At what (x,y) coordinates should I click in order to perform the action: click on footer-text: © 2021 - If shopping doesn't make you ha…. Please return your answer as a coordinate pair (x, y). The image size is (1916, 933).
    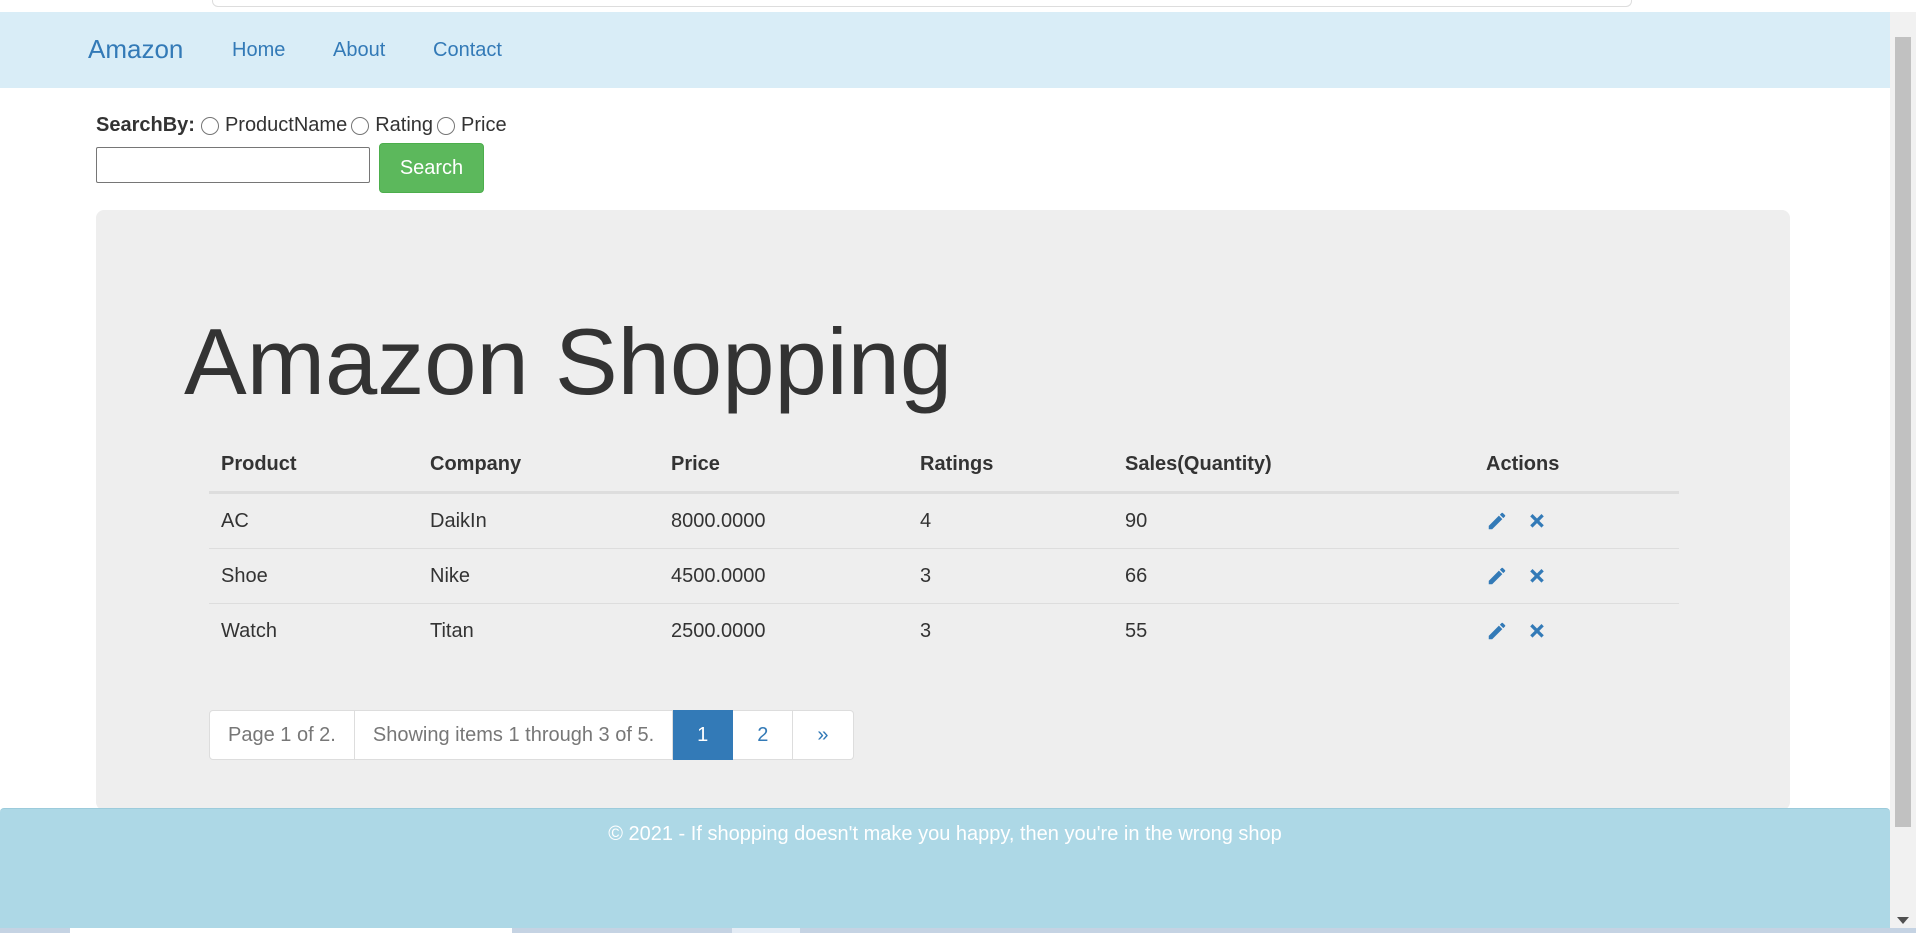
    Looking at the image, I should click on (945, 834).